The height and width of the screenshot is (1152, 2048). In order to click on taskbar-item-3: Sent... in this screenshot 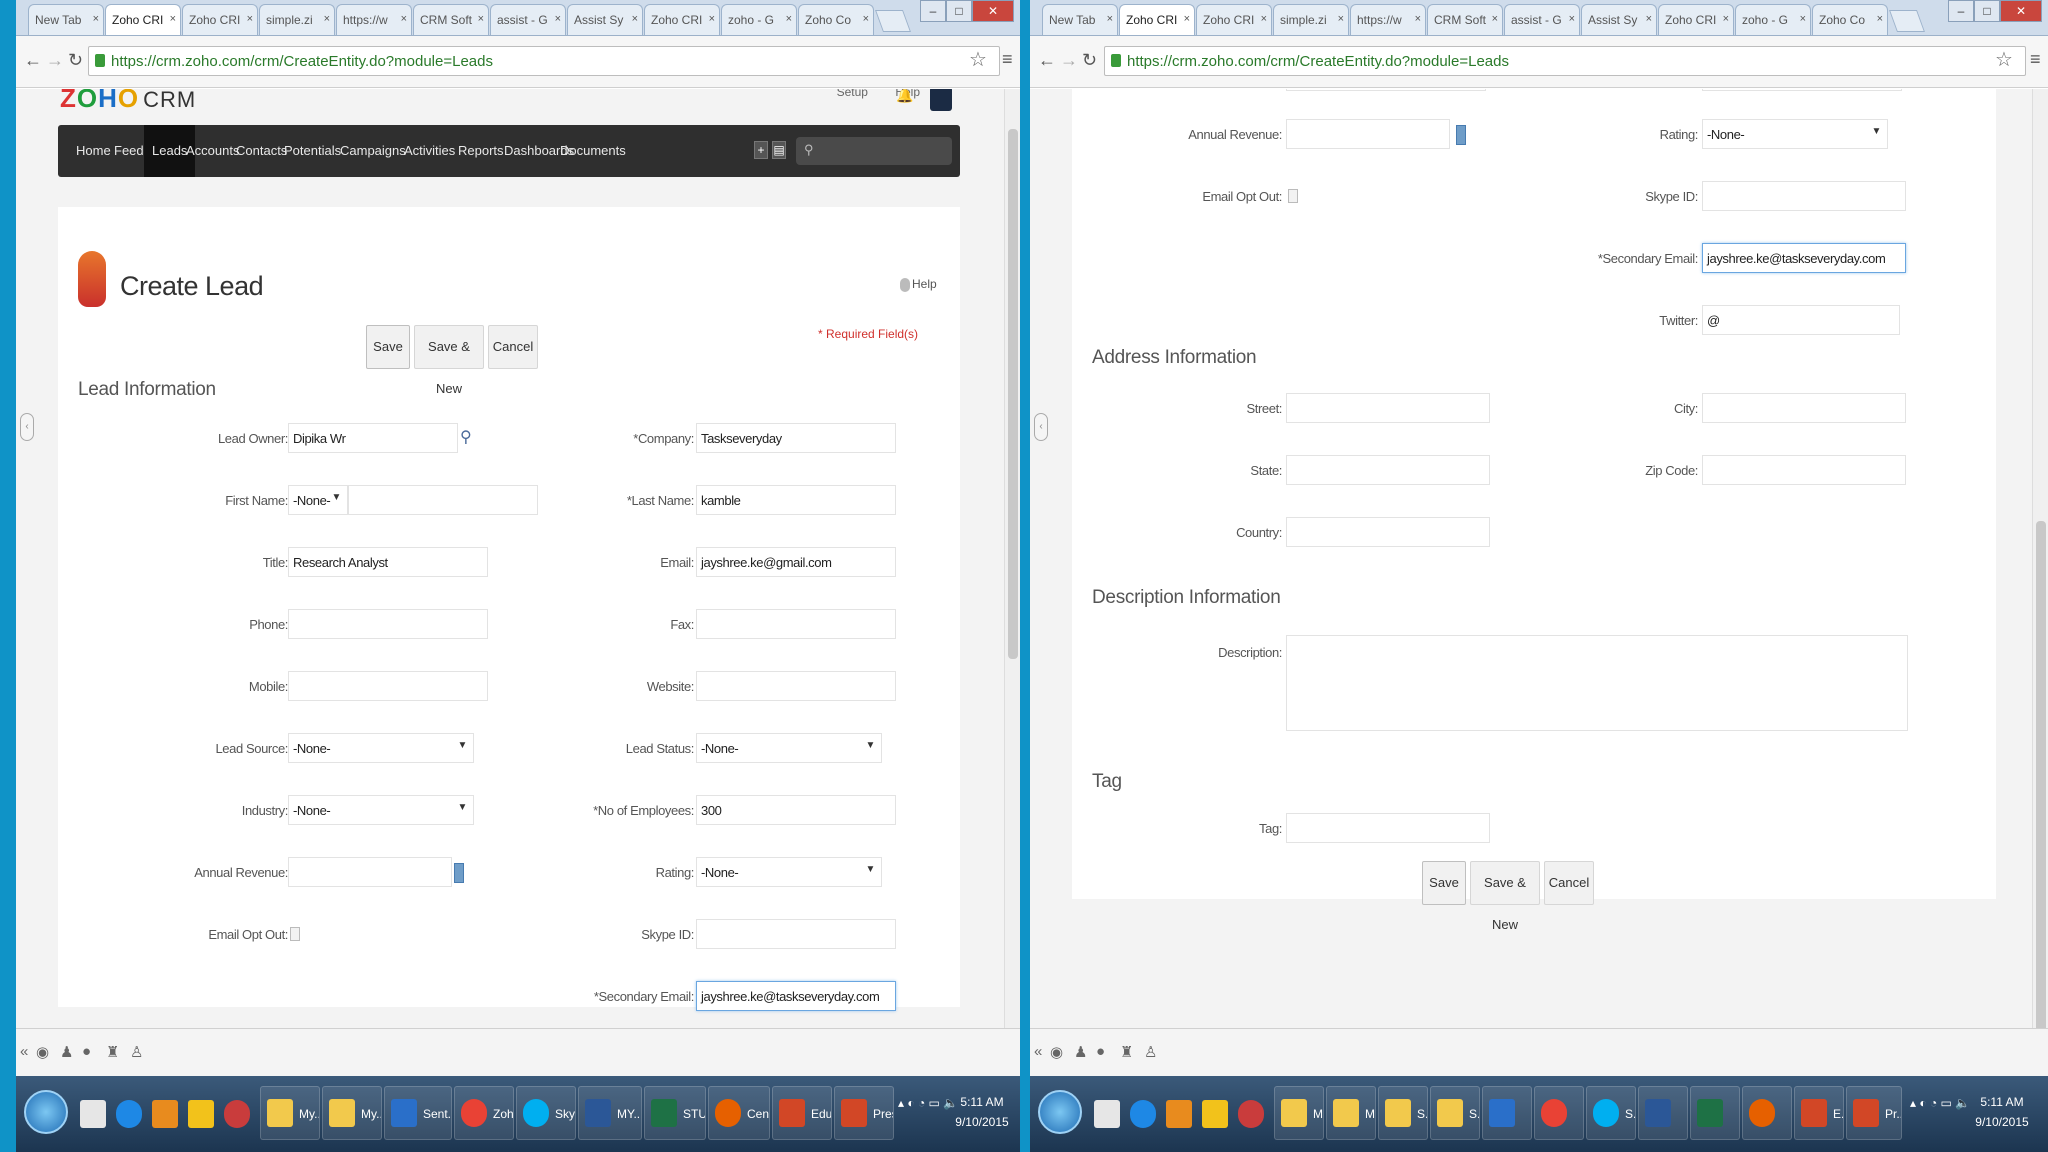, I will do `click(418, 1113)`.